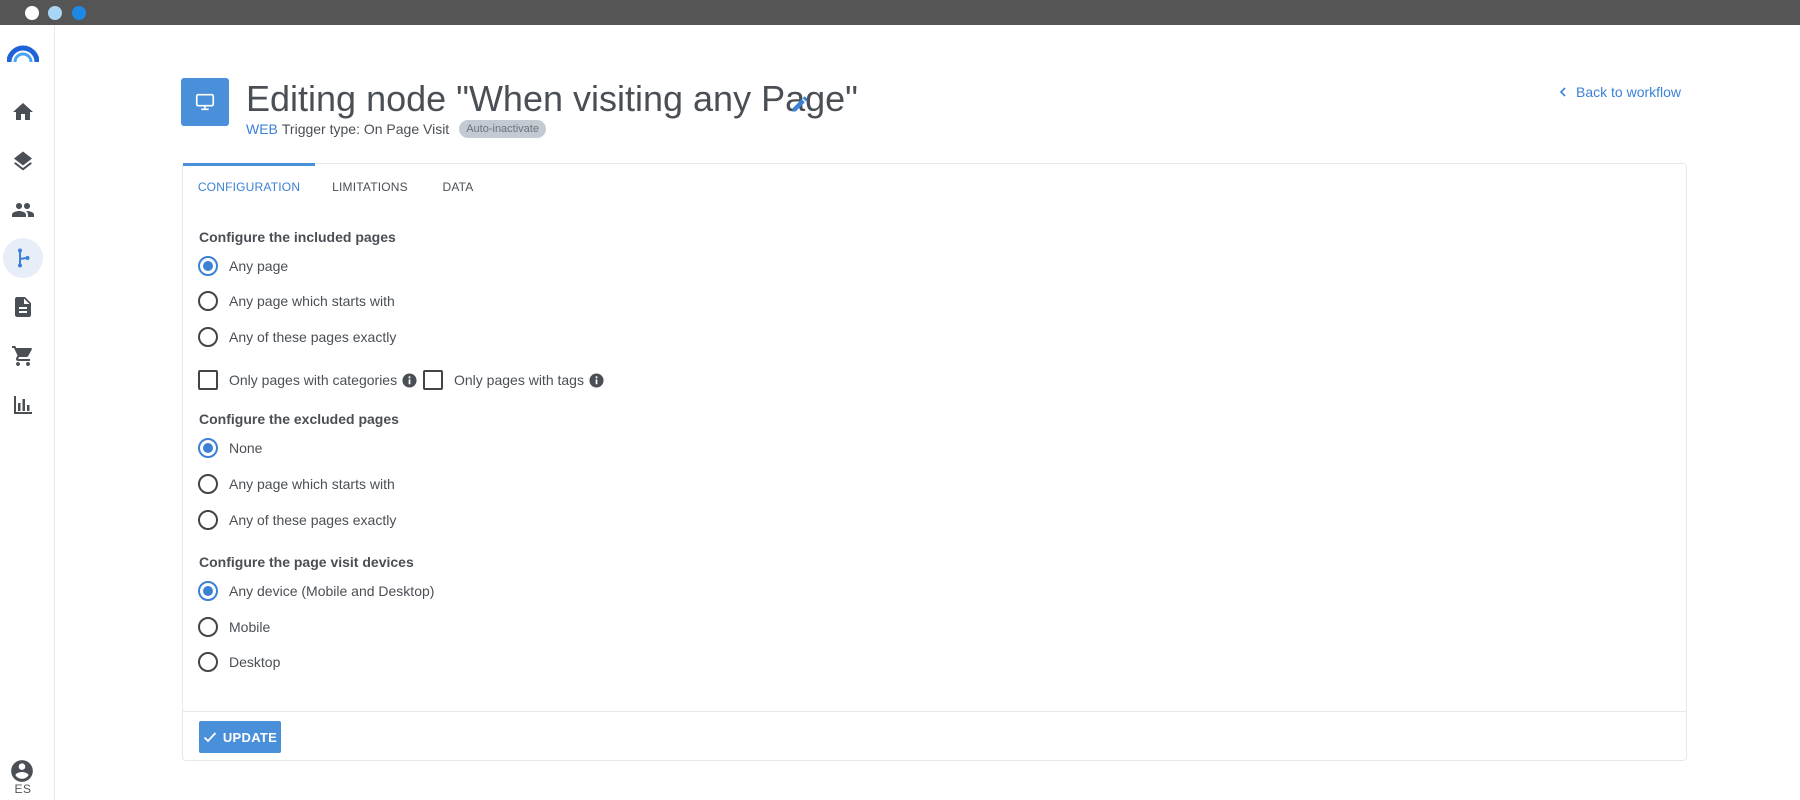  Describe the element at coordinates (900, 12) in the screenshot. I see `window-titlebar` at that location.